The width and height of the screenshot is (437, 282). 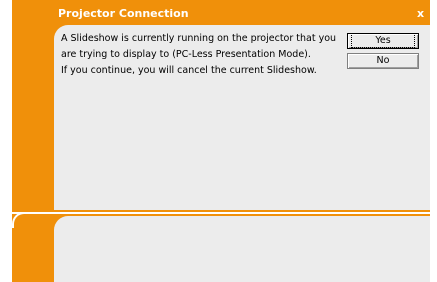 I want to click on no-button-label: No, so click(x=383, y=60).